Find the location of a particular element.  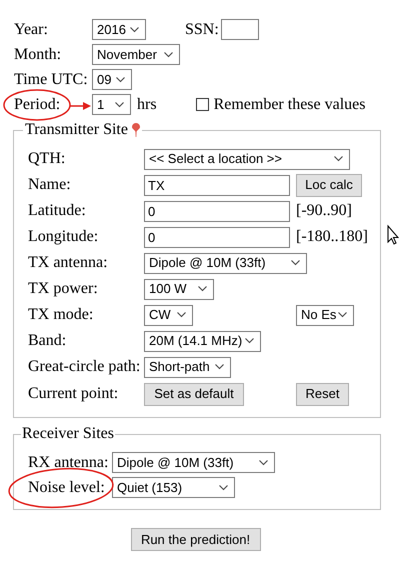

checkbox-label: Remember these values is located at coordinates (290, 104).